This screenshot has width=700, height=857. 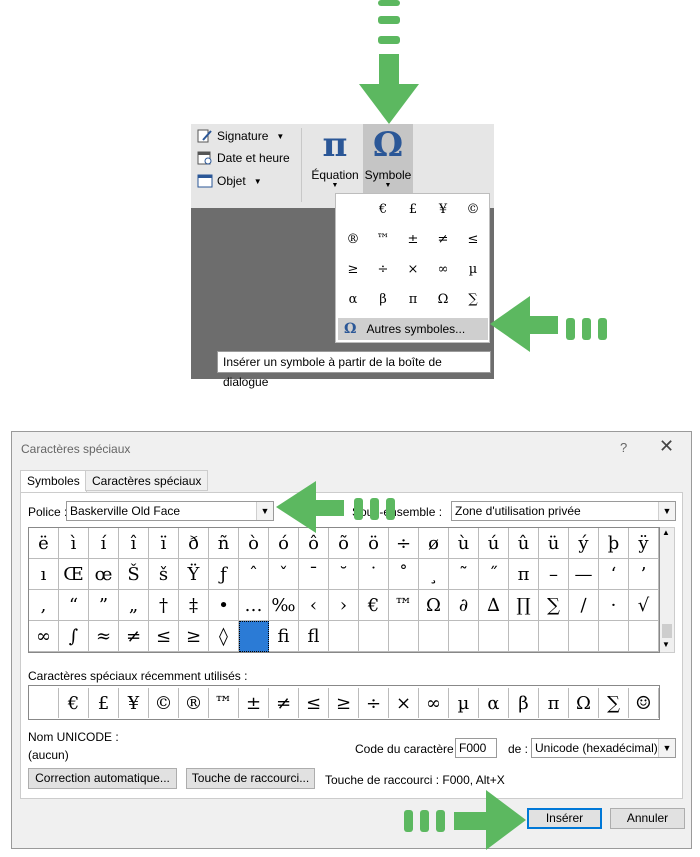 I want to click on dropdown-symbol: ¥, so click(x=443, y=209).